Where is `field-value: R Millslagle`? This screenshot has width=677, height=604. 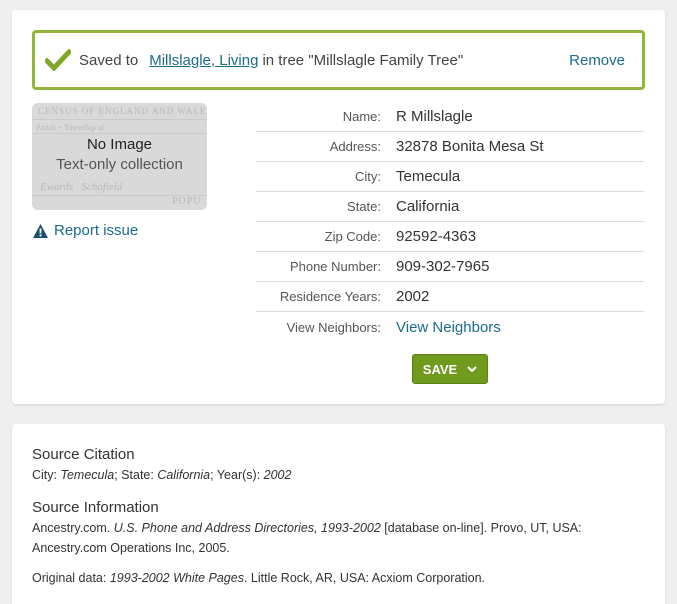
field-value: R Millslagle is located at coordinates (434, 116).